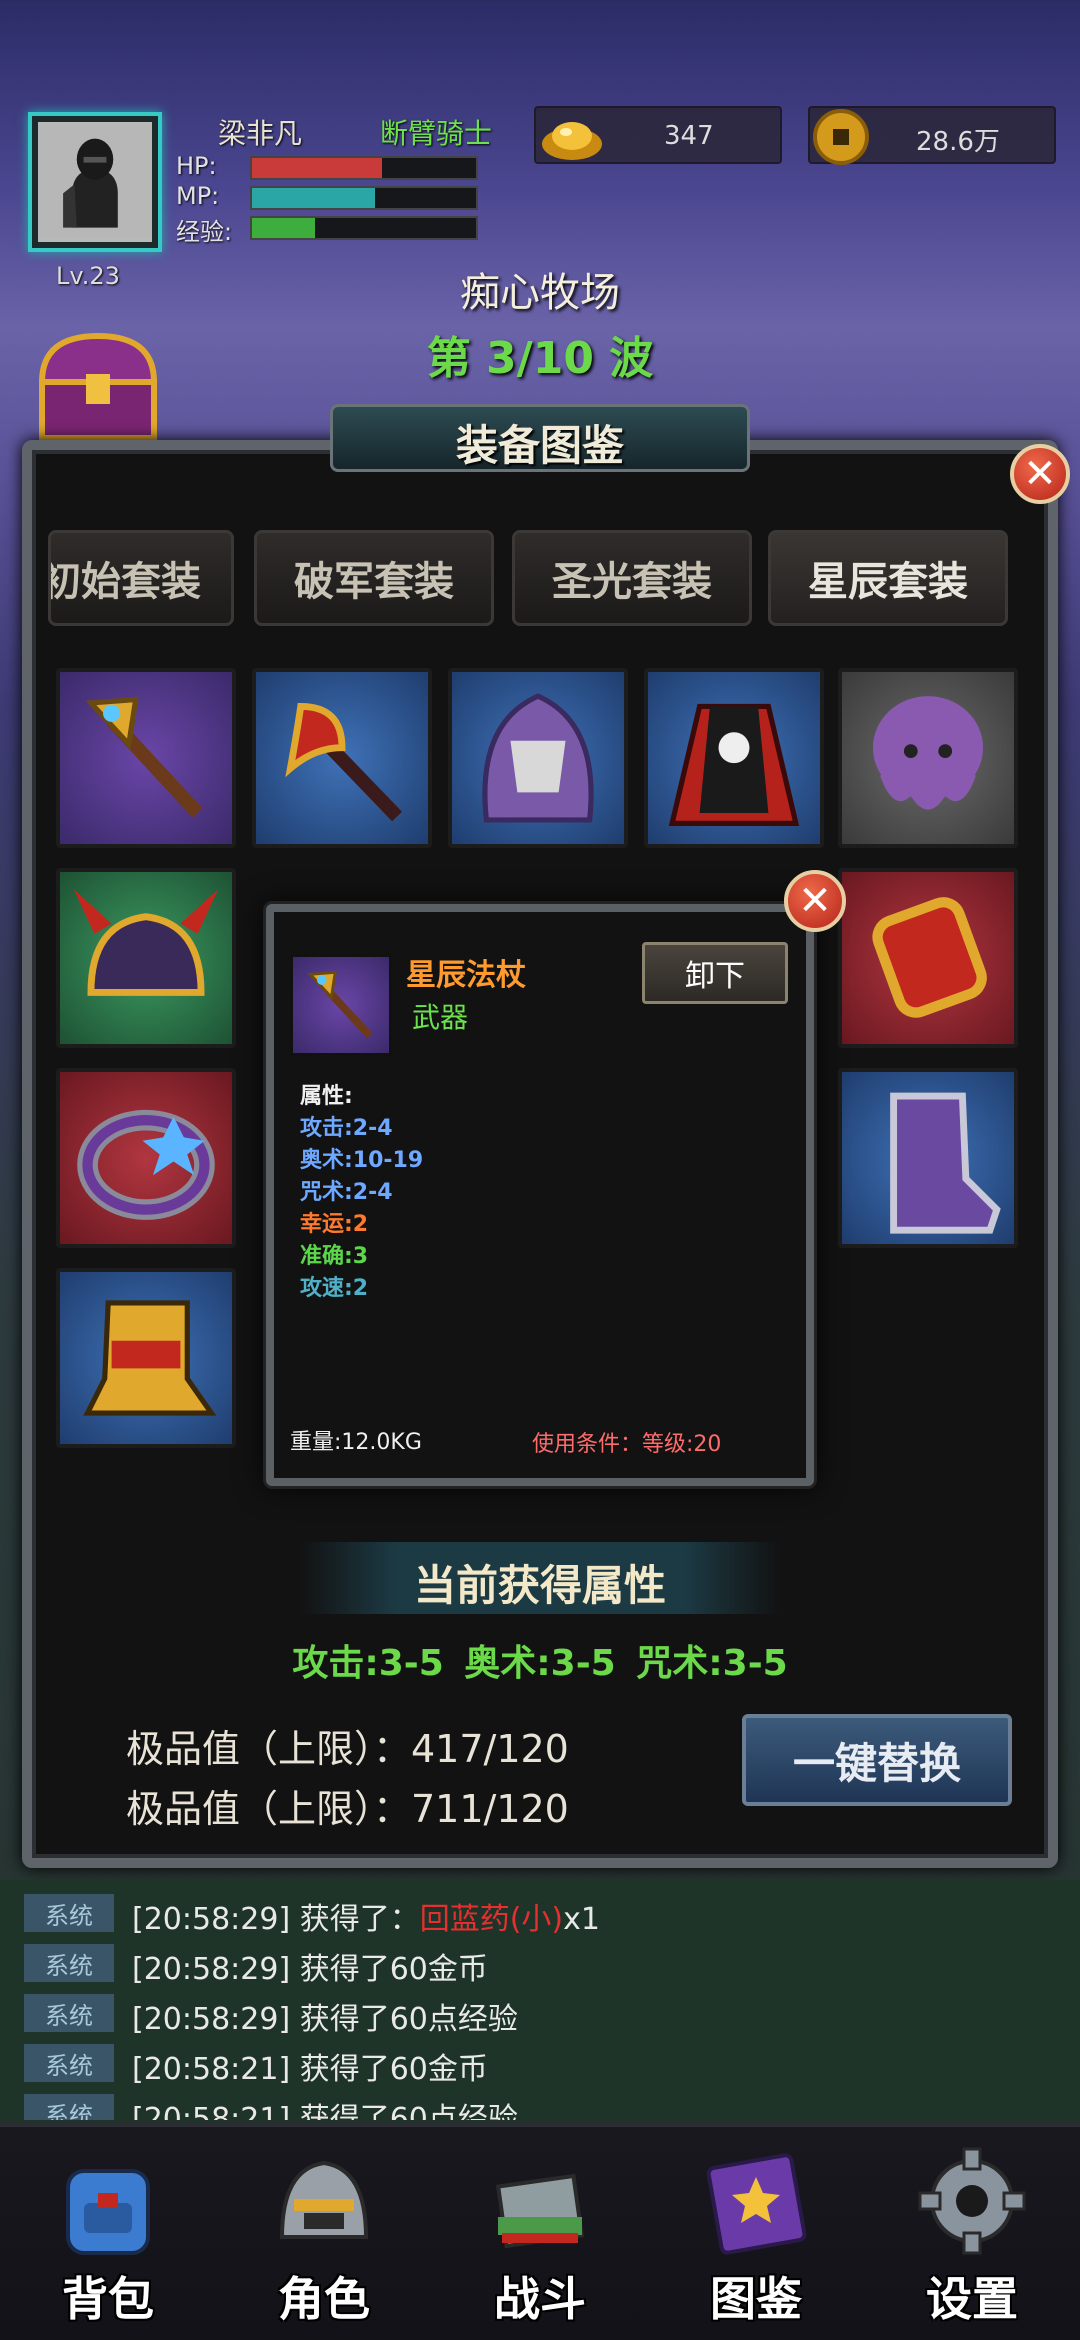  I want to click on tab-shengguang-set: 圣光套装, so click(632, 578).